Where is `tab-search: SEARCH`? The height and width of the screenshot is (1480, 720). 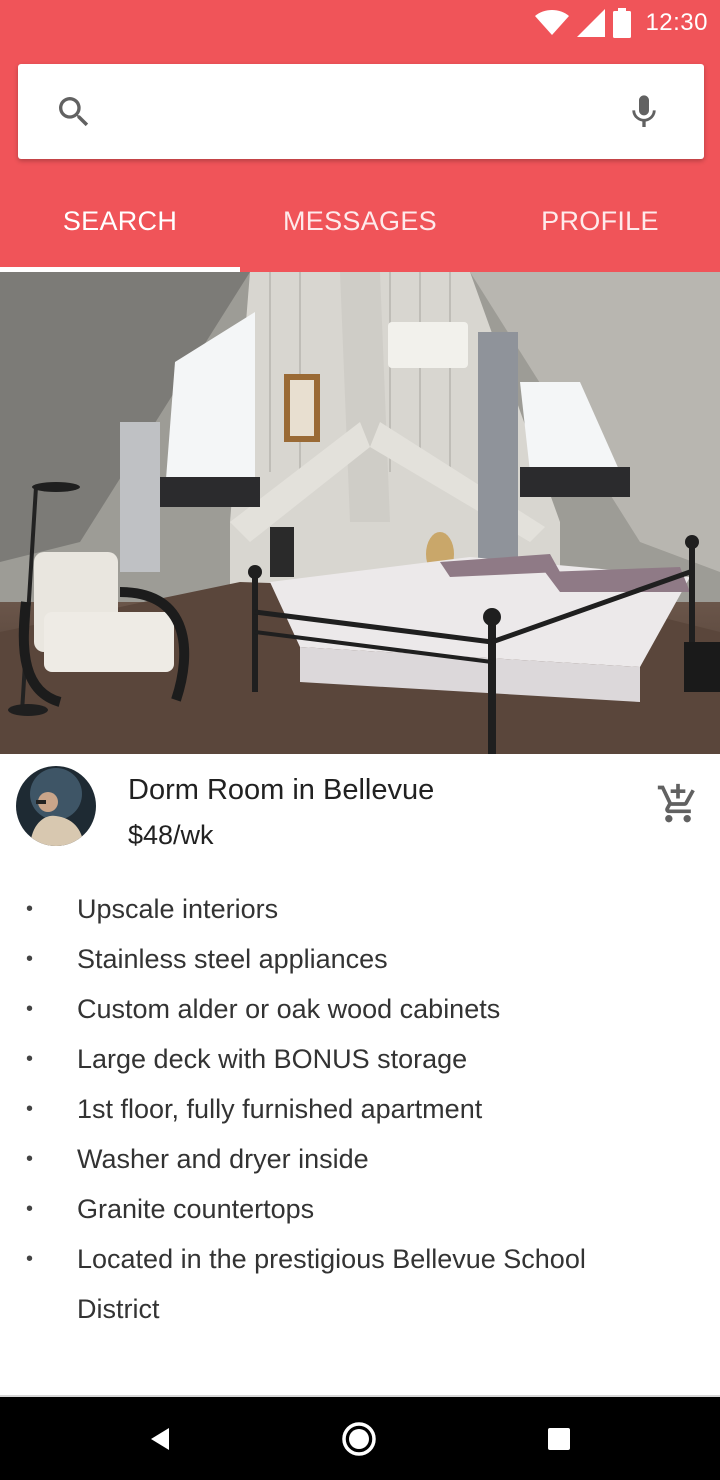 tab-search: SEARCH is located at coordinates (120, 225).